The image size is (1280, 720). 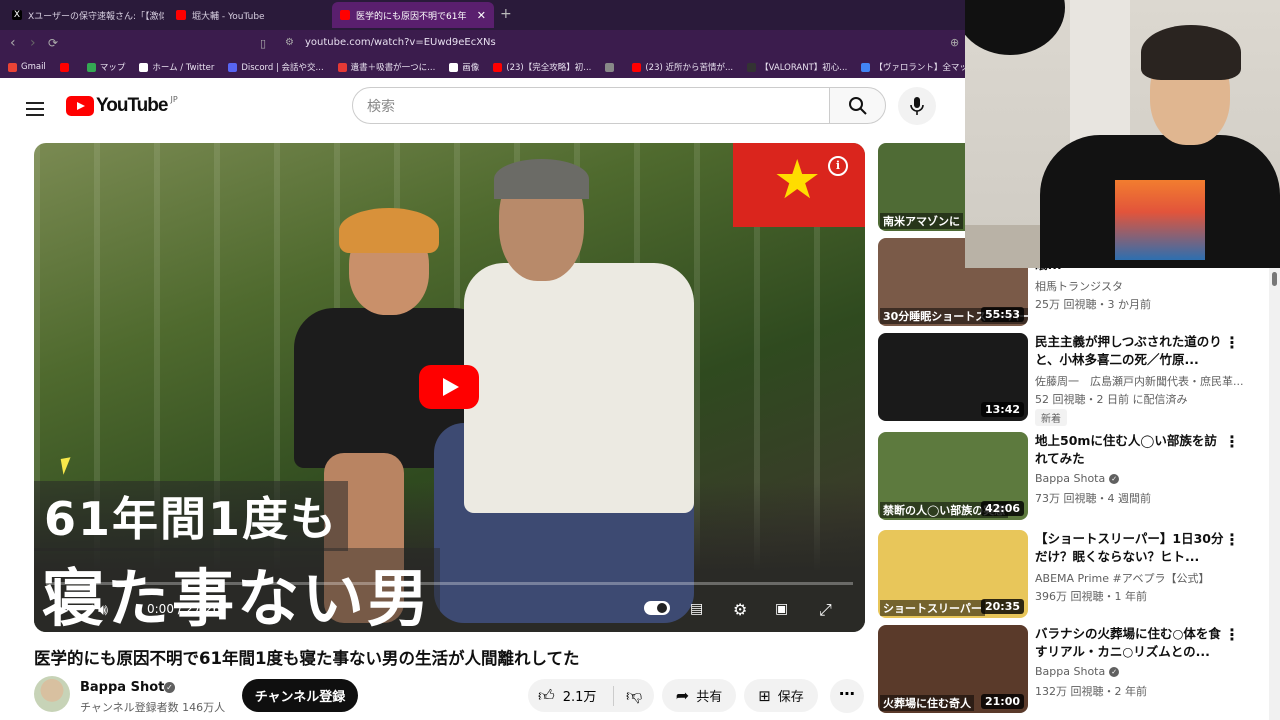 What do you see at coordinates (449, 607) in the screenshot?
I see `player-controls: ▶ 🔊︎ 0:00 / 27:26 ▤ ⚙ ▣ ⤢` at bounding box center [449, 607].